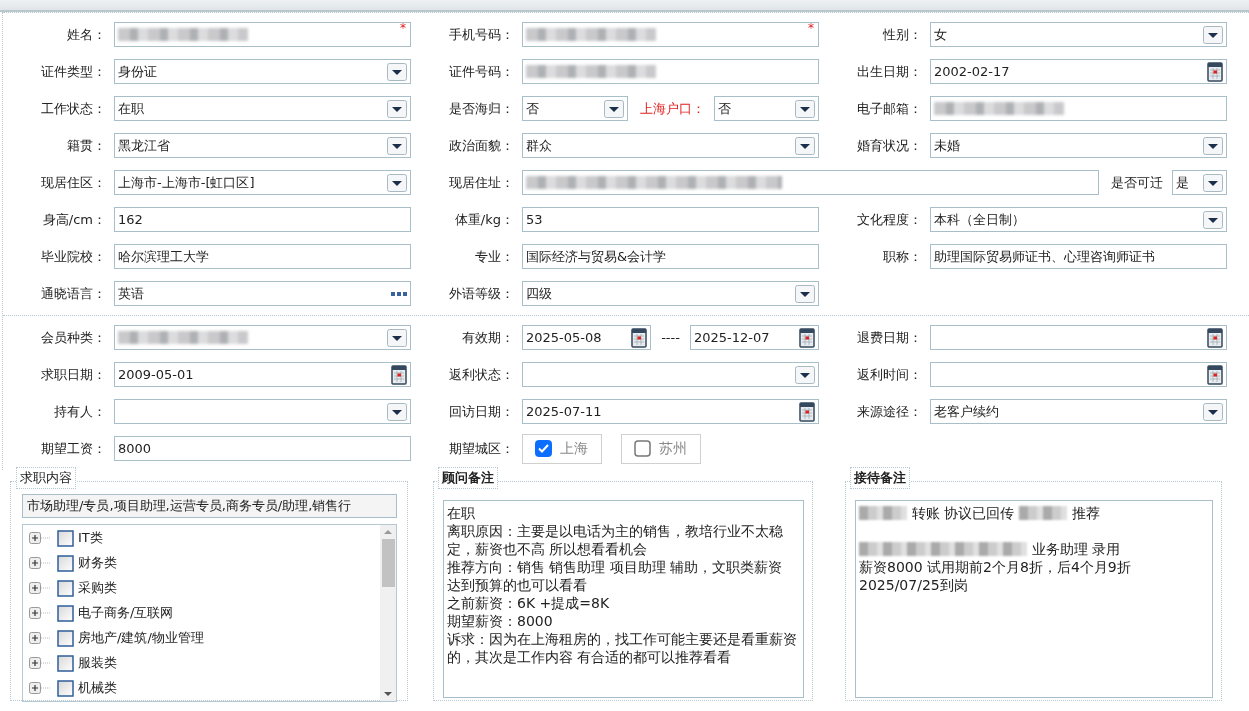 This screenshot has width=1249, height=711. Describe the element at coordinates (73, 337) in the screenshot. I see `field-label: 会员种类：` at that location.